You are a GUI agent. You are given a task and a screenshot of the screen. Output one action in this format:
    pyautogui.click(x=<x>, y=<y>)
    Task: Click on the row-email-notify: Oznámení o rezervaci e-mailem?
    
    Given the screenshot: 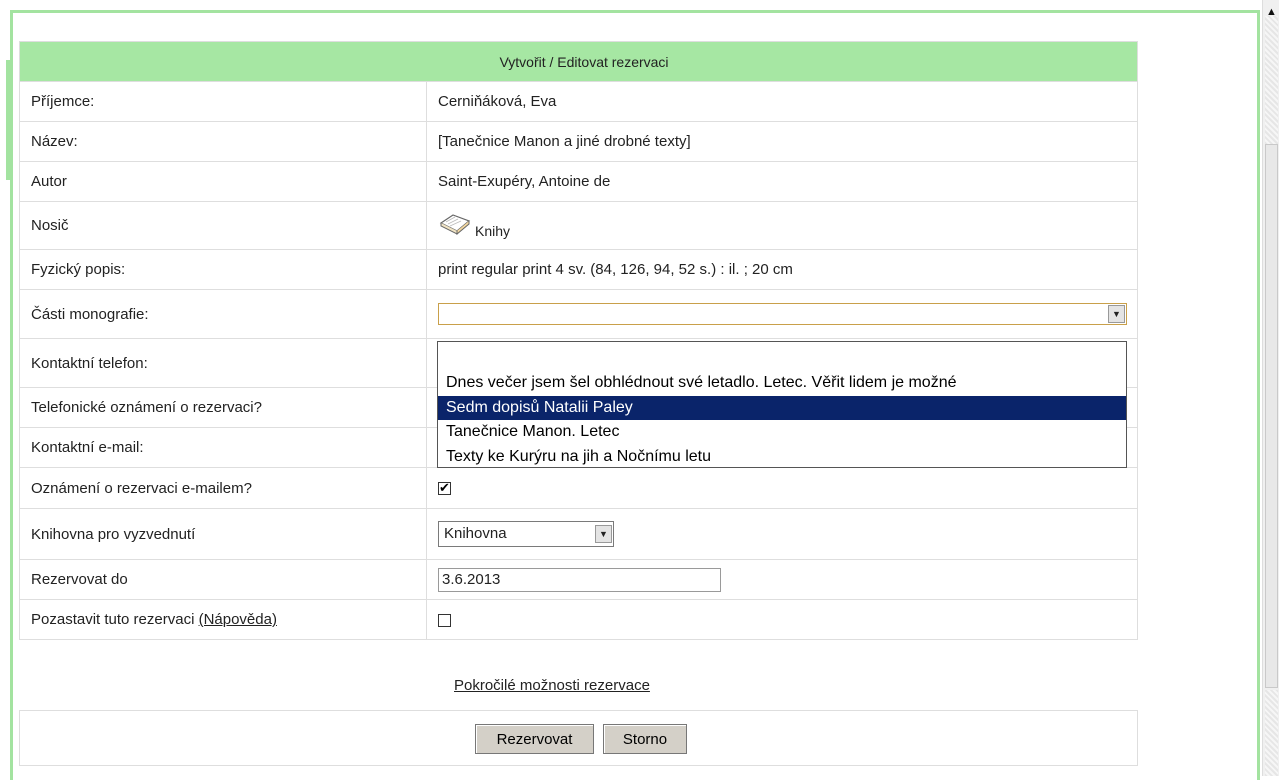 What is the action you would take?
    pyautogui.click(x=578, y=488)
    